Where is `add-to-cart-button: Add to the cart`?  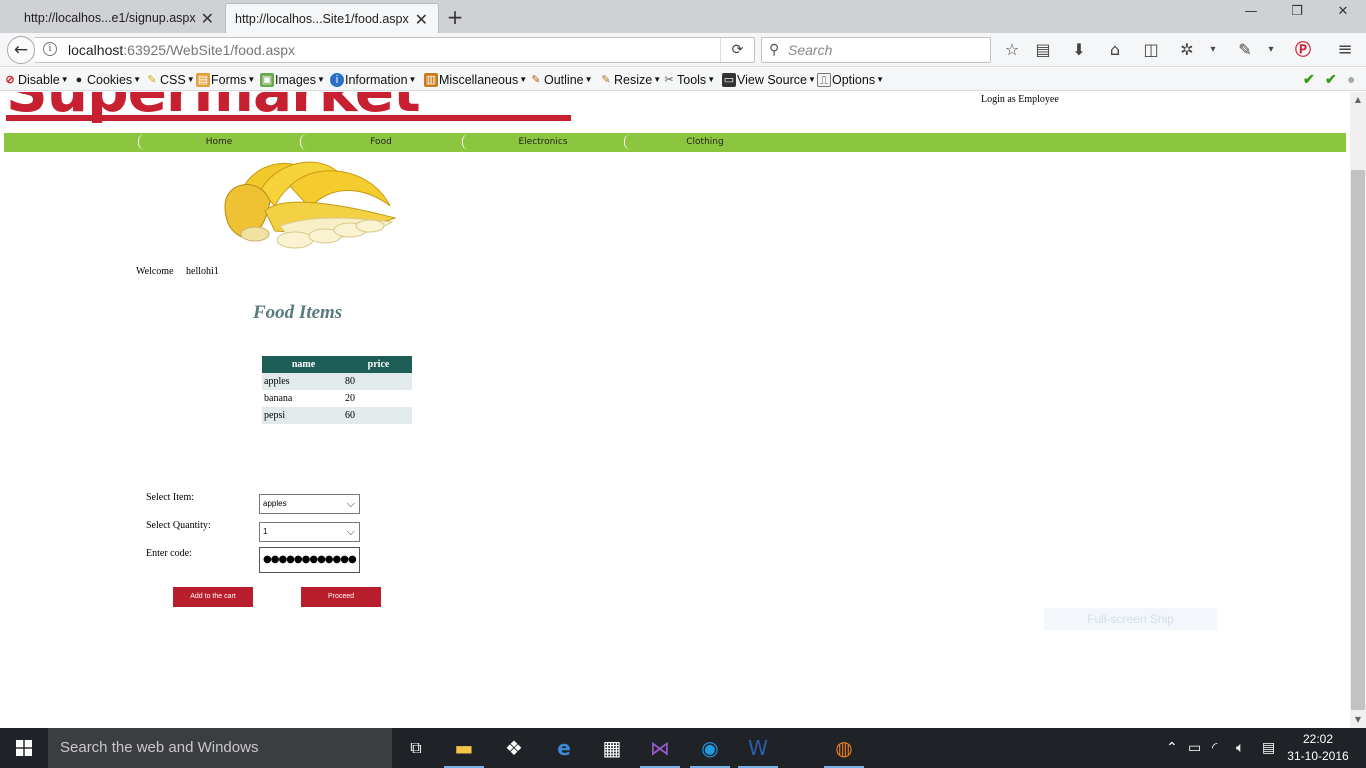 add-to-cart-button: Add to the cart is located at coordinates (213, 597).